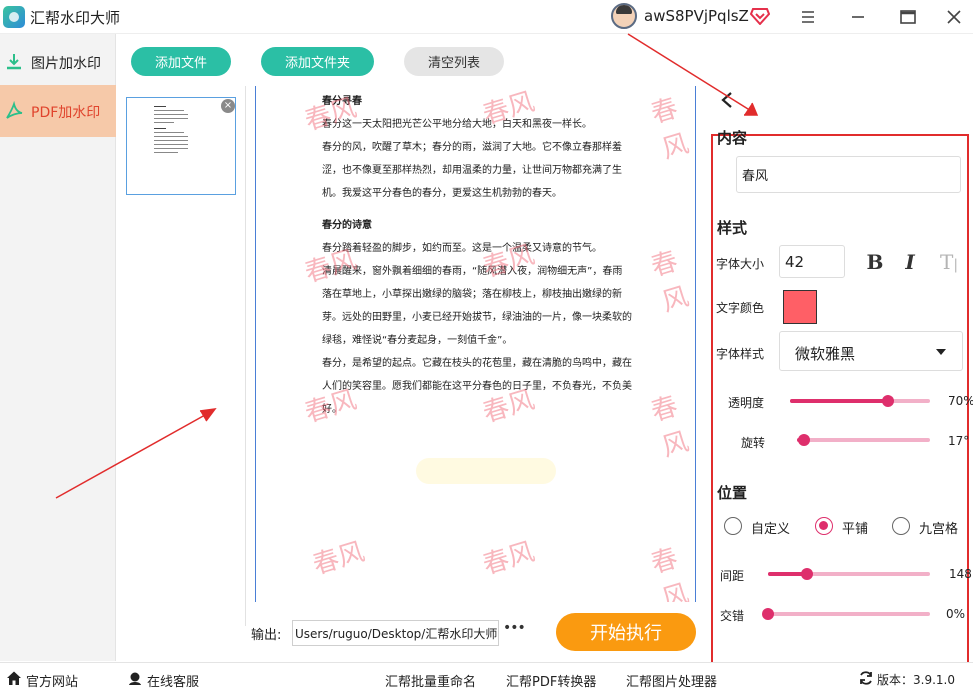 The height and width of the screenshot is (691, 973). I want to click on bold-button: B, so click(875, 262).